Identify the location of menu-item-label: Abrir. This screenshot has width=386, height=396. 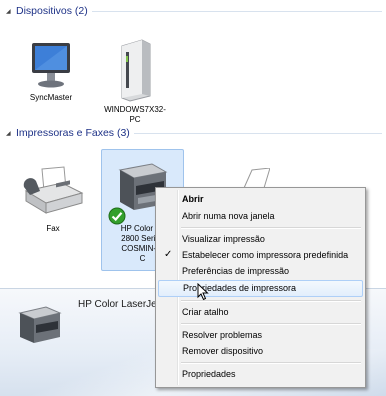
(193, 199).